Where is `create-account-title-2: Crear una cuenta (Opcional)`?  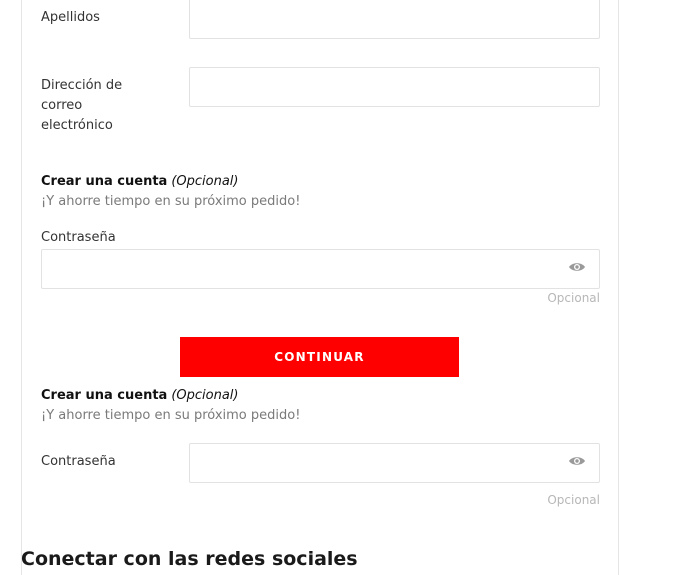
create-account-title-2: Crear una cuenta (Opcional) is located at coordinates (139, 396).